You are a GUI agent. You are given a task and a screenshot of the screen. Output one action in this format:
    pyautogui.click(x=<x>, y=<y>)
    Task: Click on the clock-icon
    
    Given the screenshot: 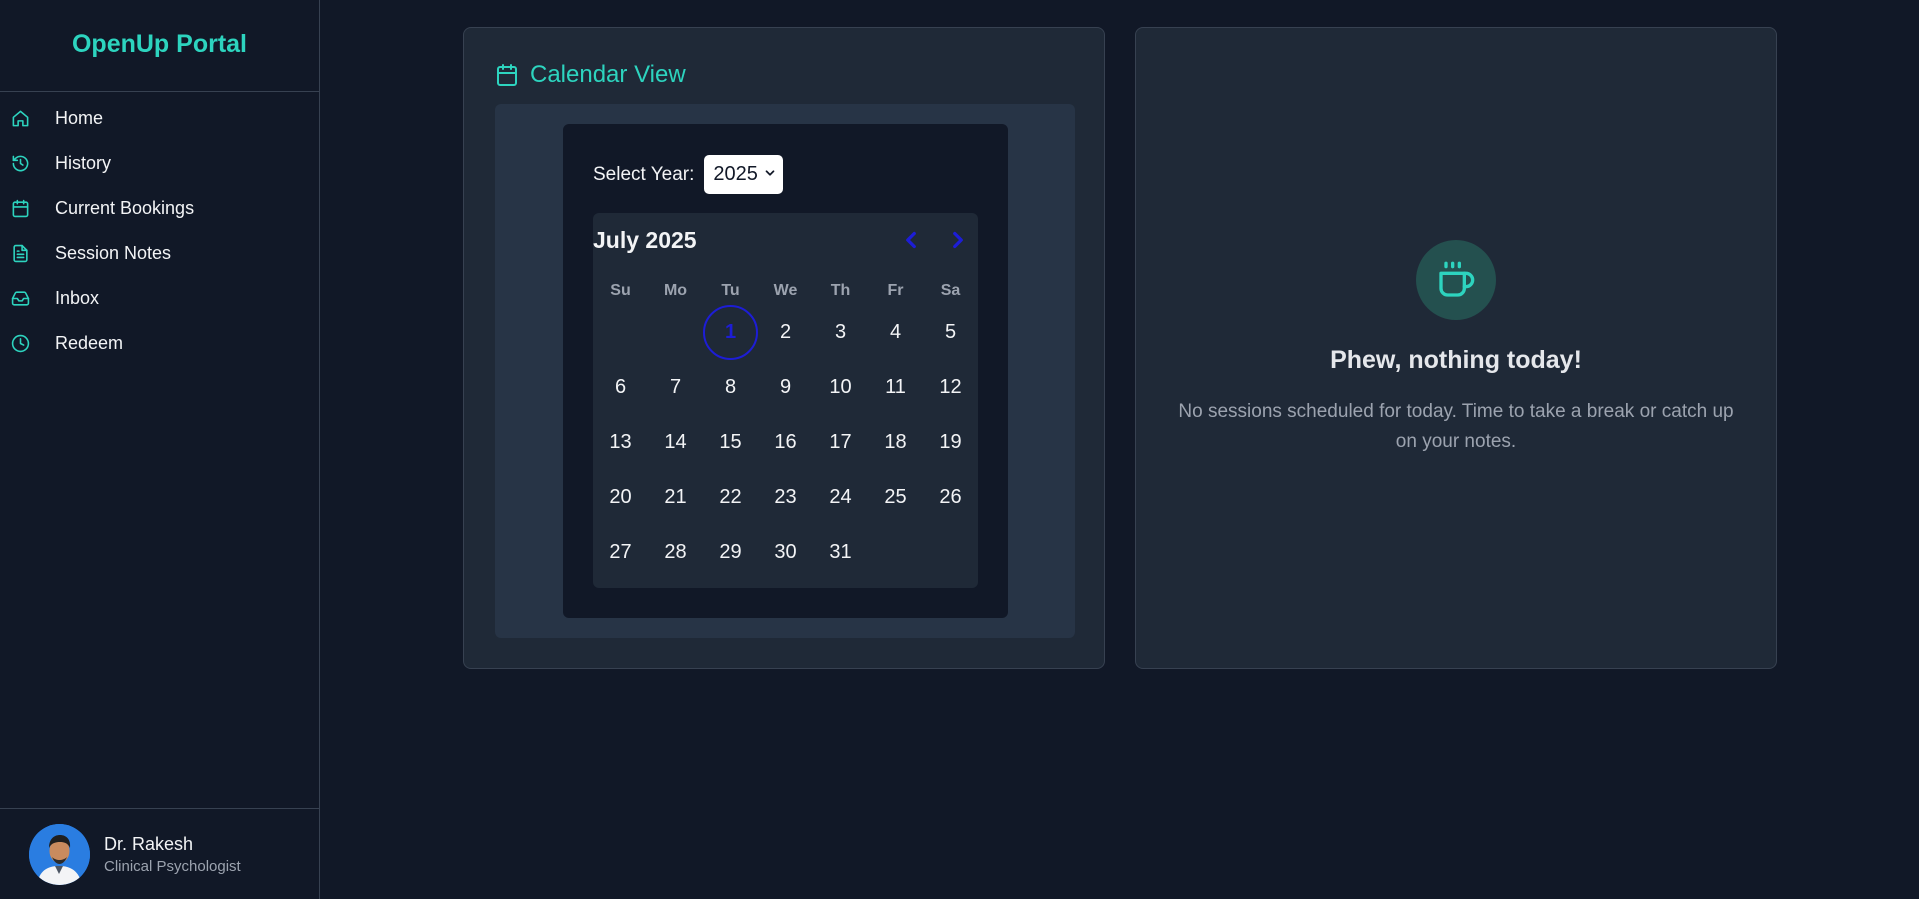 What is the action you would take?
    pyautogui.click(x=20, y=344)
    